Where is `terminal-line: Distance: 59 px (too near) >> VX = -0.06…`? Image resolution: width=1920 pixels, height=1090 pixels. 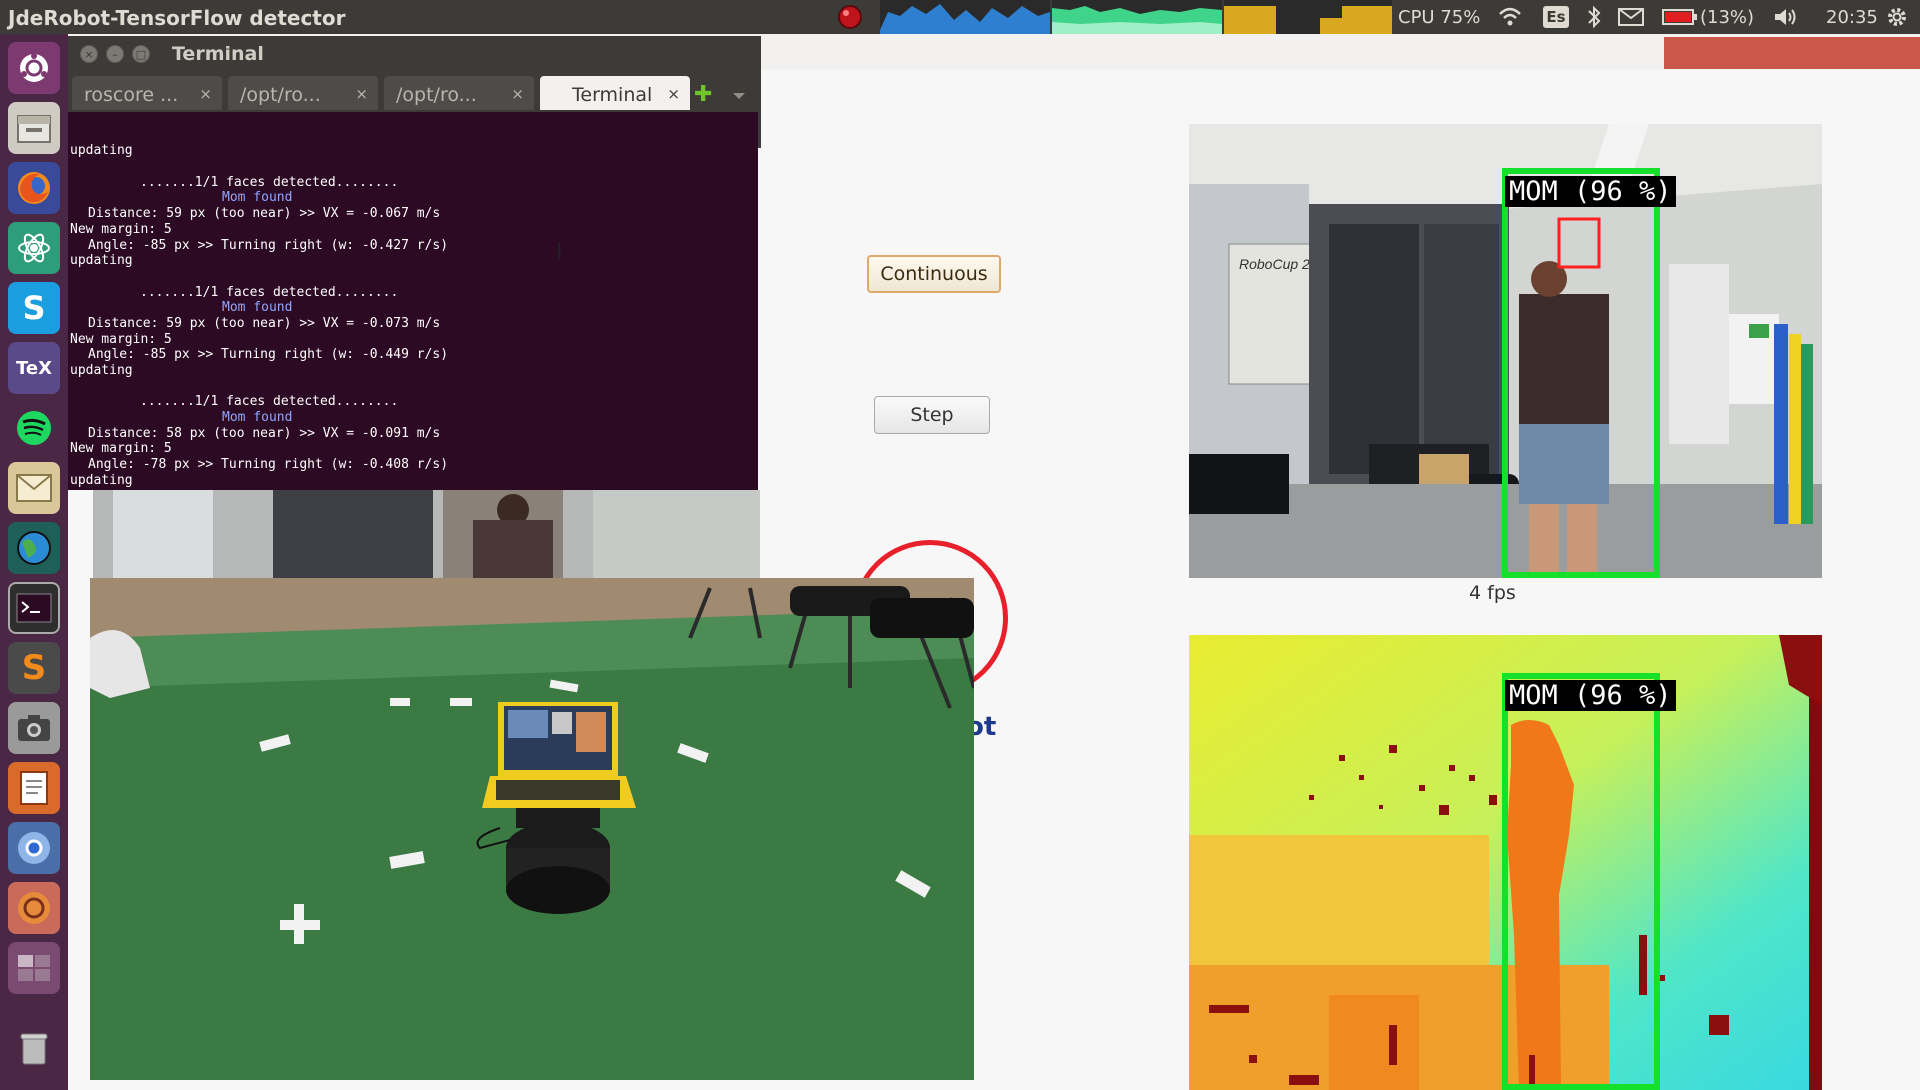
terminal-line: Distance: 59 px (too near) >> VX = -0.06… is located at coordinates (264, 214).